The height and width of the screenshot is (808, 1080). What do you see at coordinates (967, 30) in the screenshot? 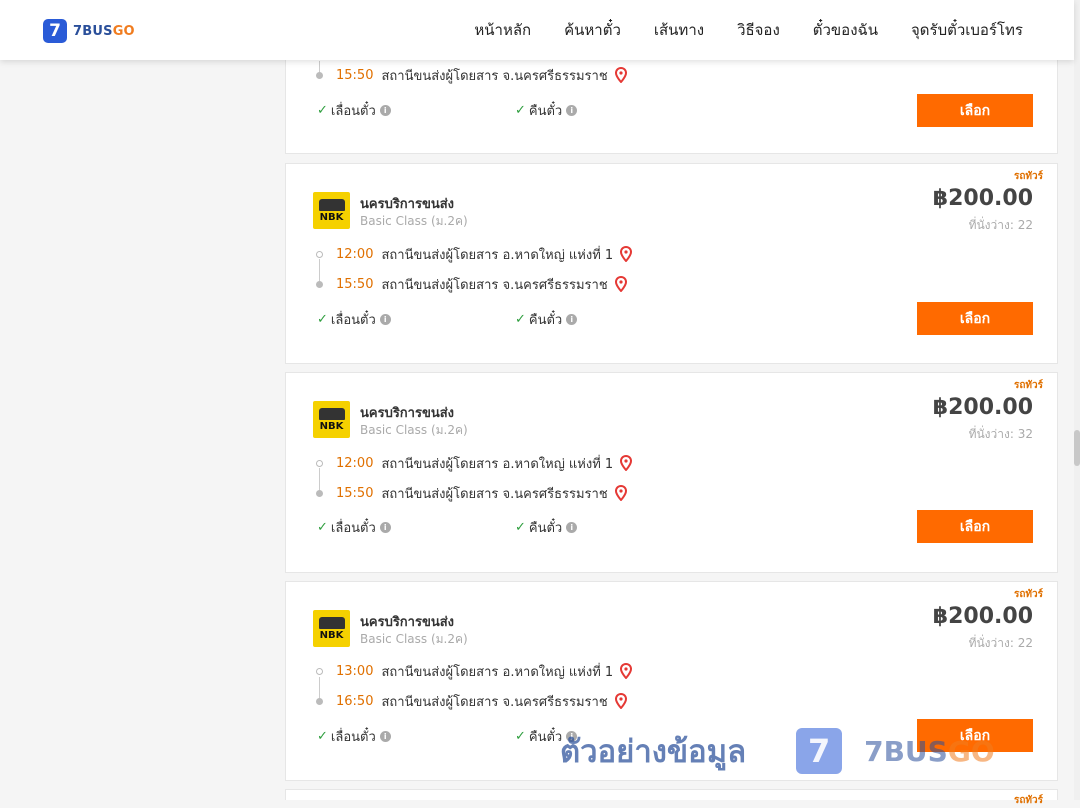
I see `nav-pickup-points: จุดรับตั๋วเบอร์โทร` at bounding box center [967, 30].